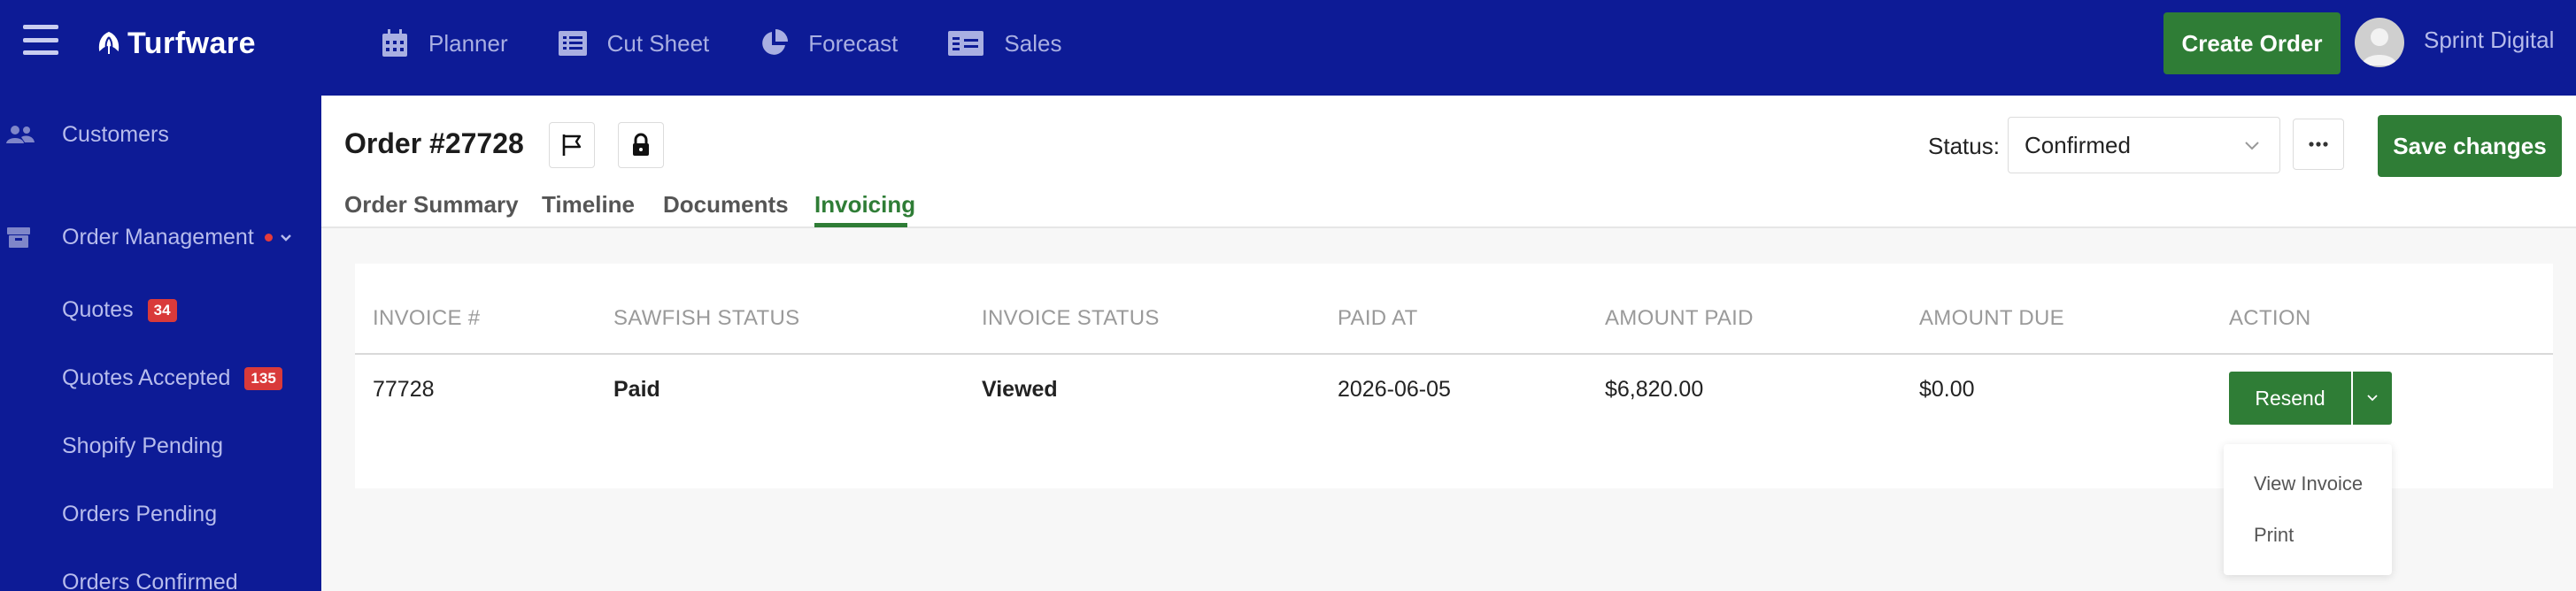 This screenshot has width=2576, height=591. What do you see at coordinates (2470, 146) in the screenshot?
I see `save-changes-button: Save changes` at bounding box center [2470, 146].